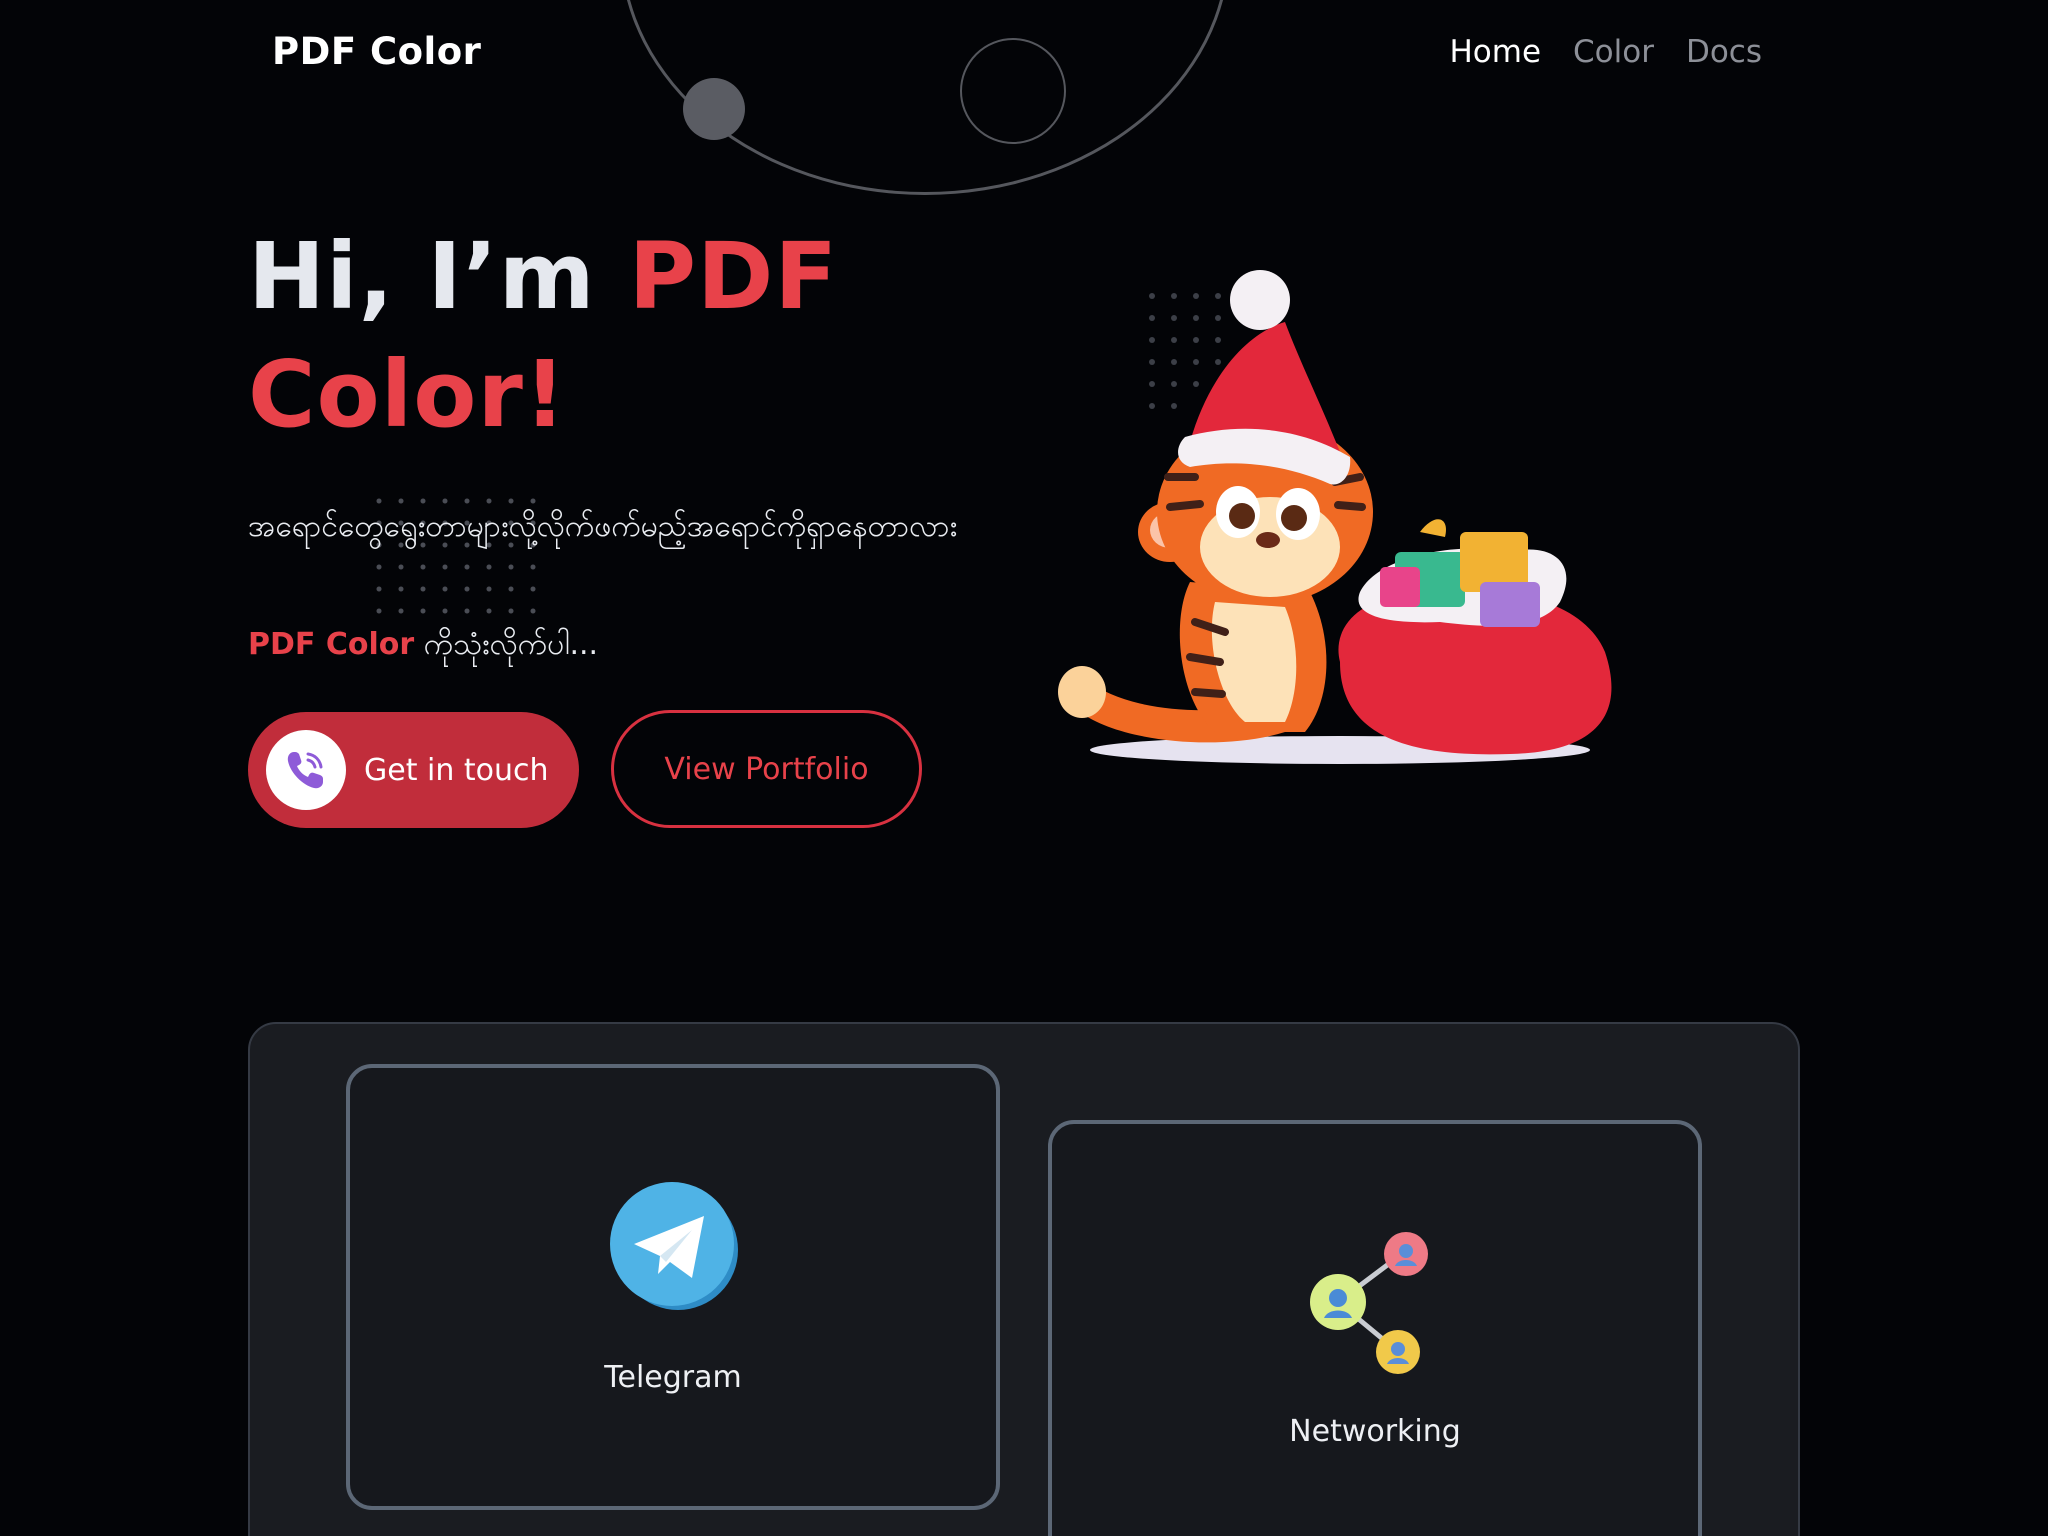 The height and width of the screenshot is (1536, 2048). I want to click on networking-card: Networking, so click(1375, 1328).